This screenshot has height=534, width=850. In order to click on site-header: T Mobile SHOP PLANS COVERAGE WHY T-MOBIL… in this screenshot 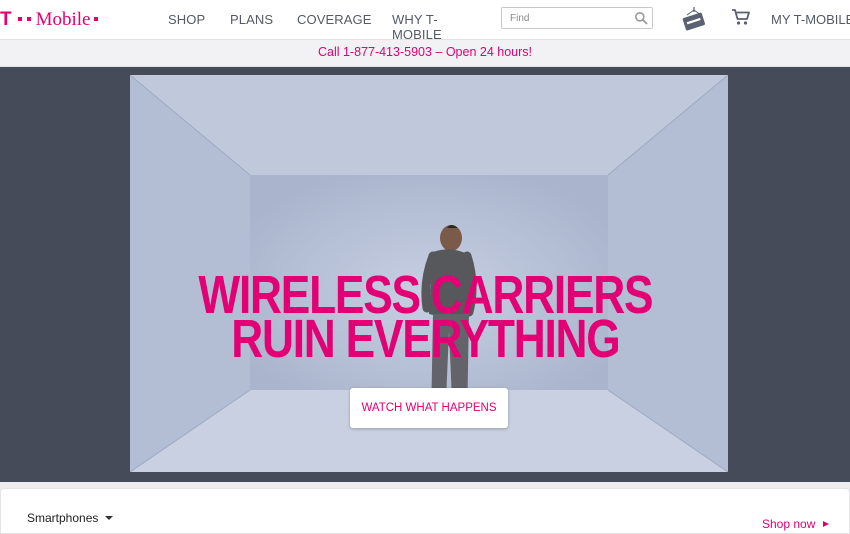, I will do `click(425, 21)`.